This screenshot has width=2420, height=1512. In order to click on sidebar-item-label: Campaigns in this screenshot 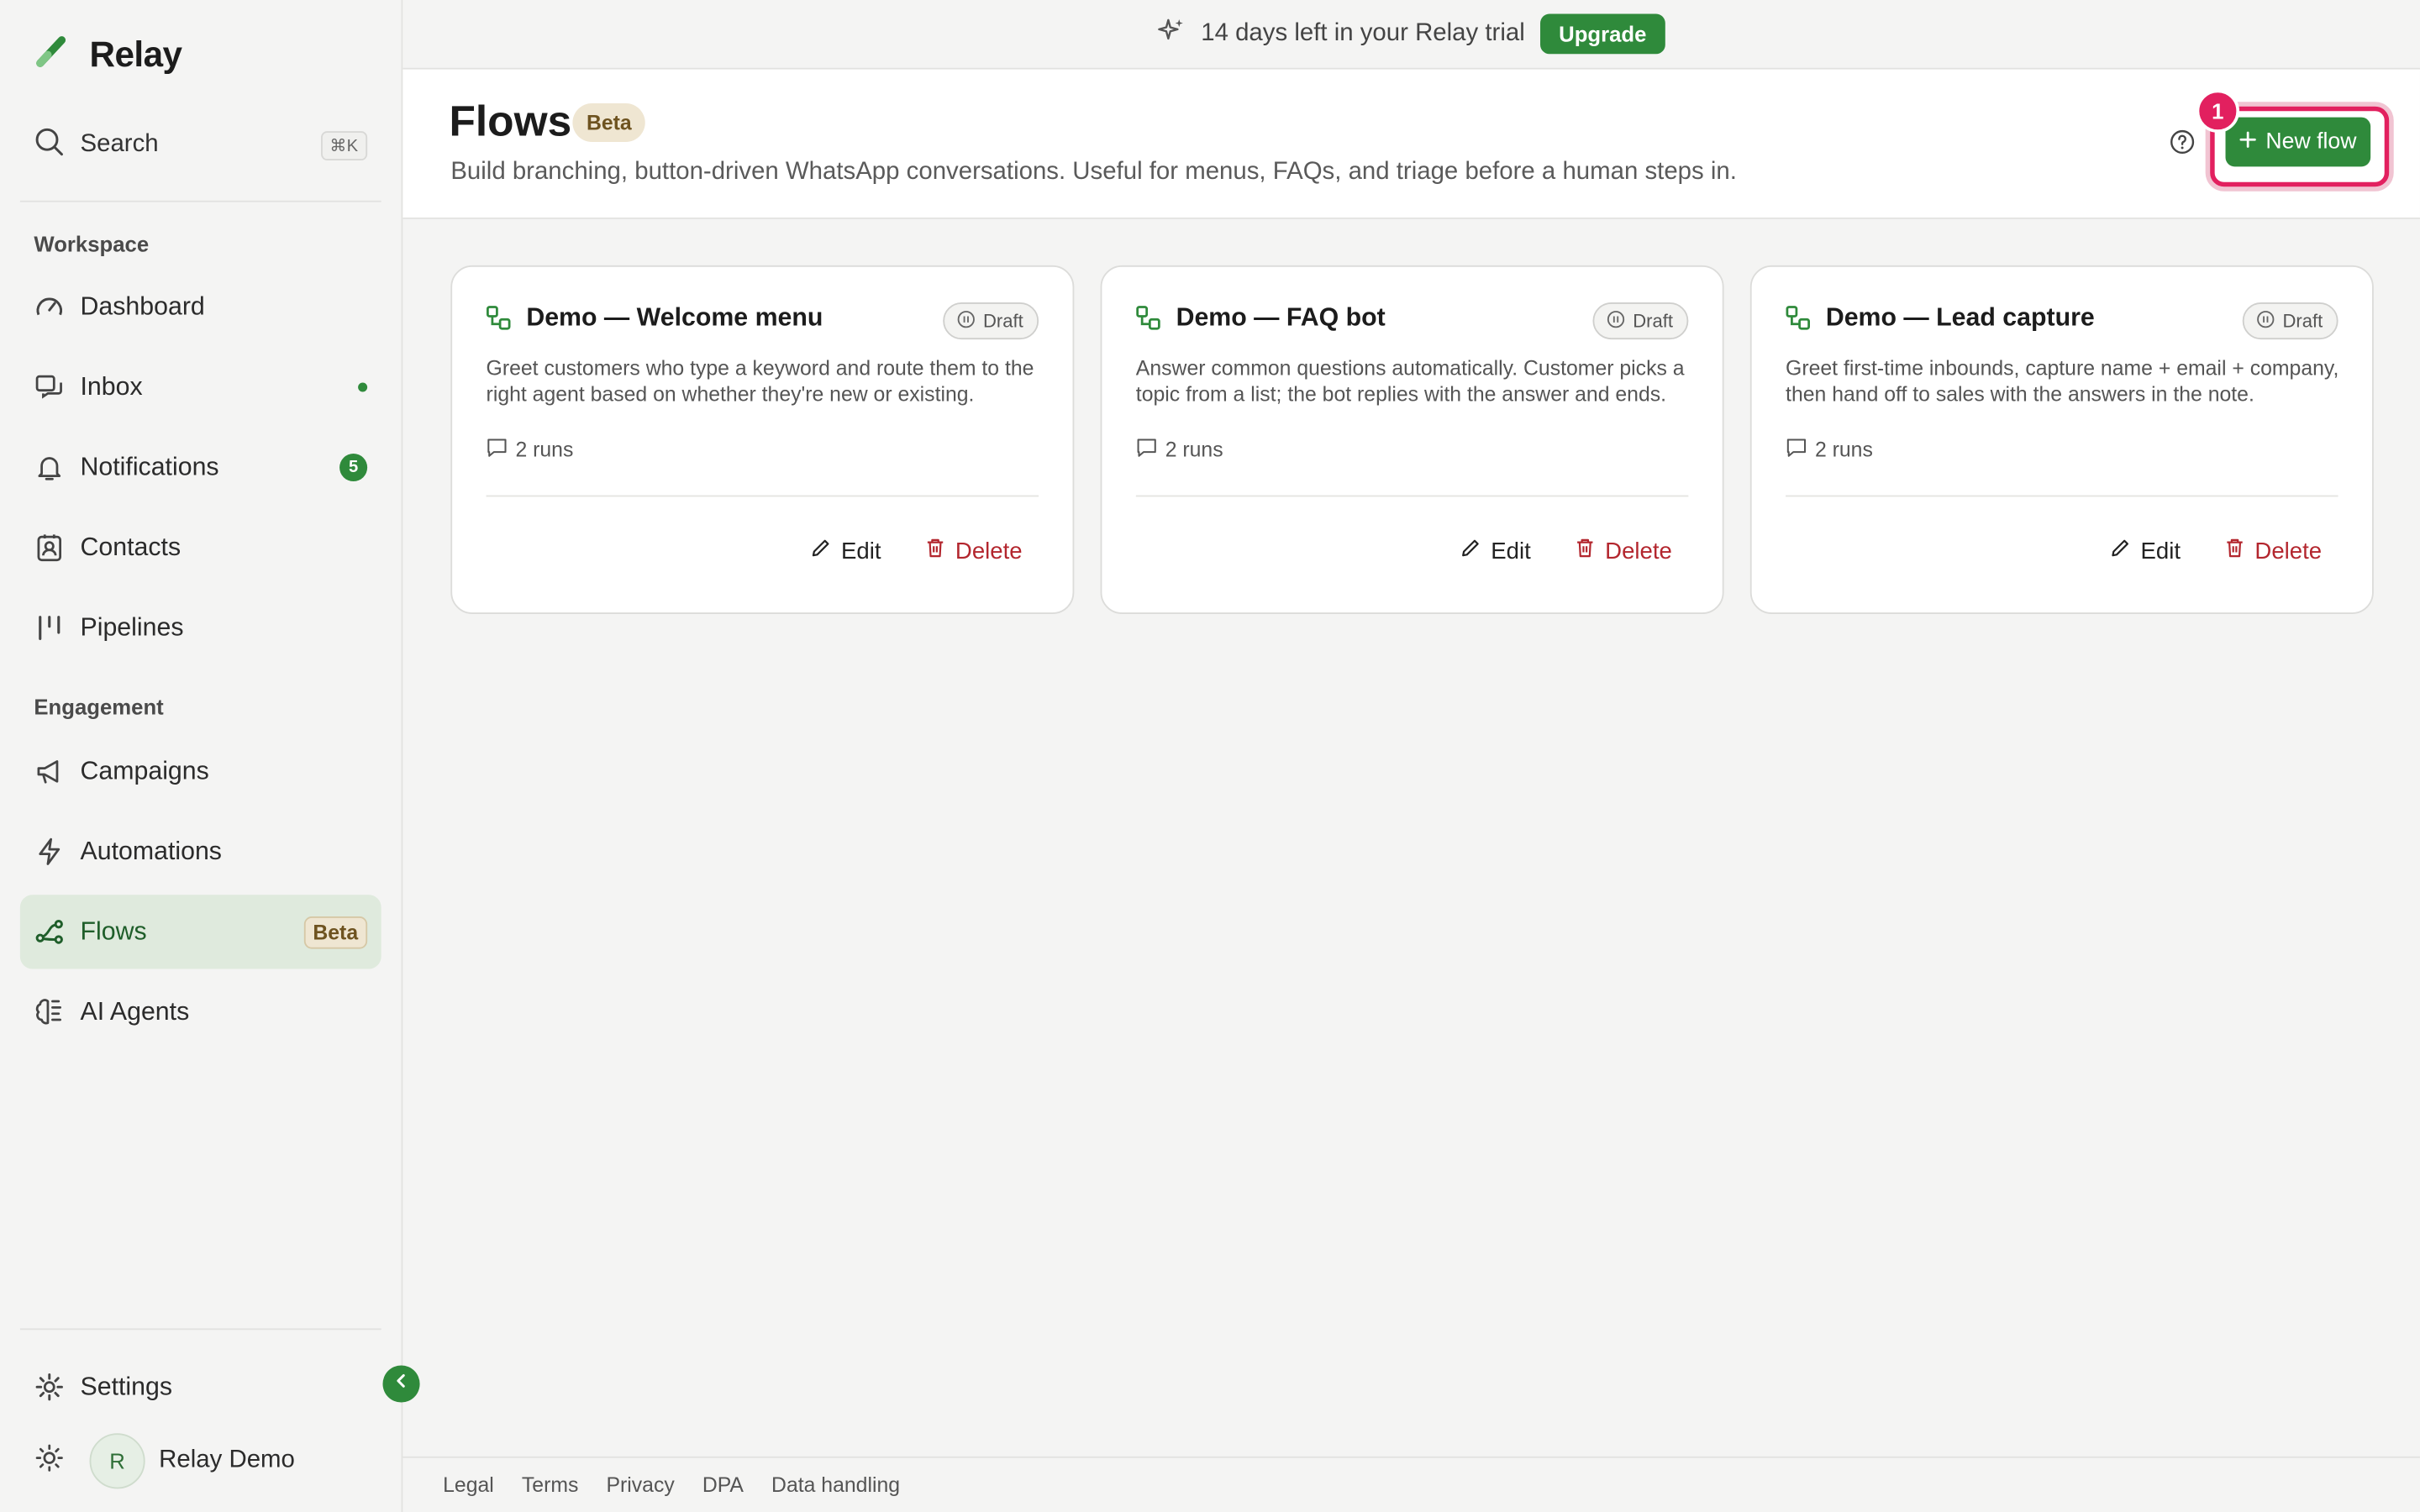, I will do `click(144, 770)`.